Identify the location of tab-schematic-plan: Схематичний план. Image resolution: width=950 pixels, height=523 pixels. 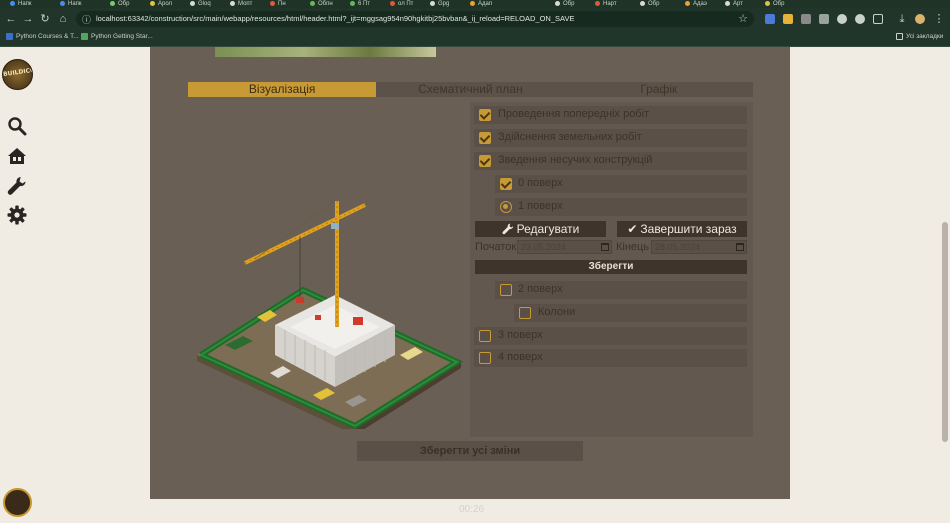
(470, 89).